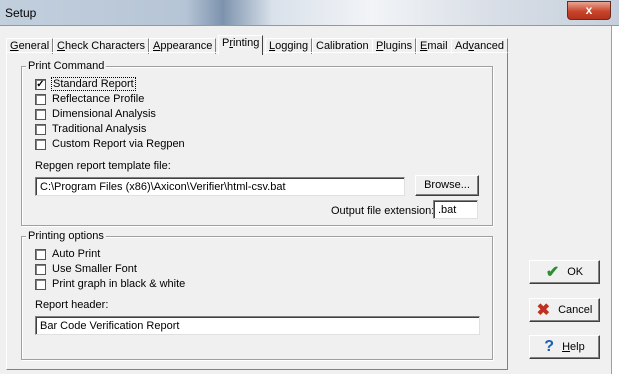  Describe the element at coordinates (549, 346) in the screenshot. I see `question-icon: ?` at that location.